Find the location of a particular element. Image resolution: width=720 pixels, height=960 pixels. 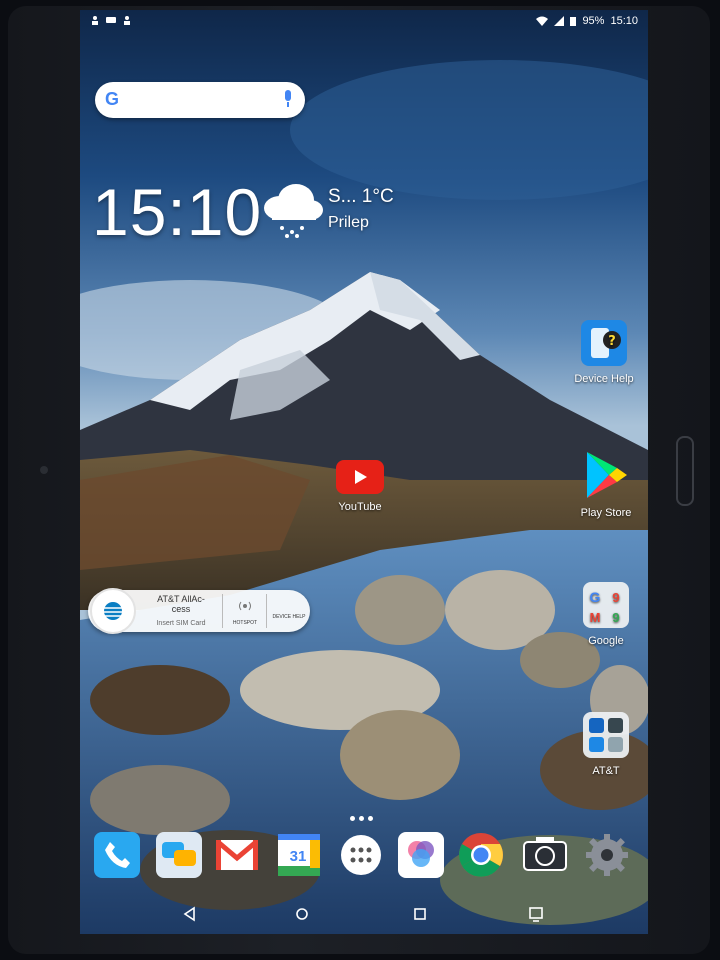

att-globe-icon is located at coordinates (113, 611).